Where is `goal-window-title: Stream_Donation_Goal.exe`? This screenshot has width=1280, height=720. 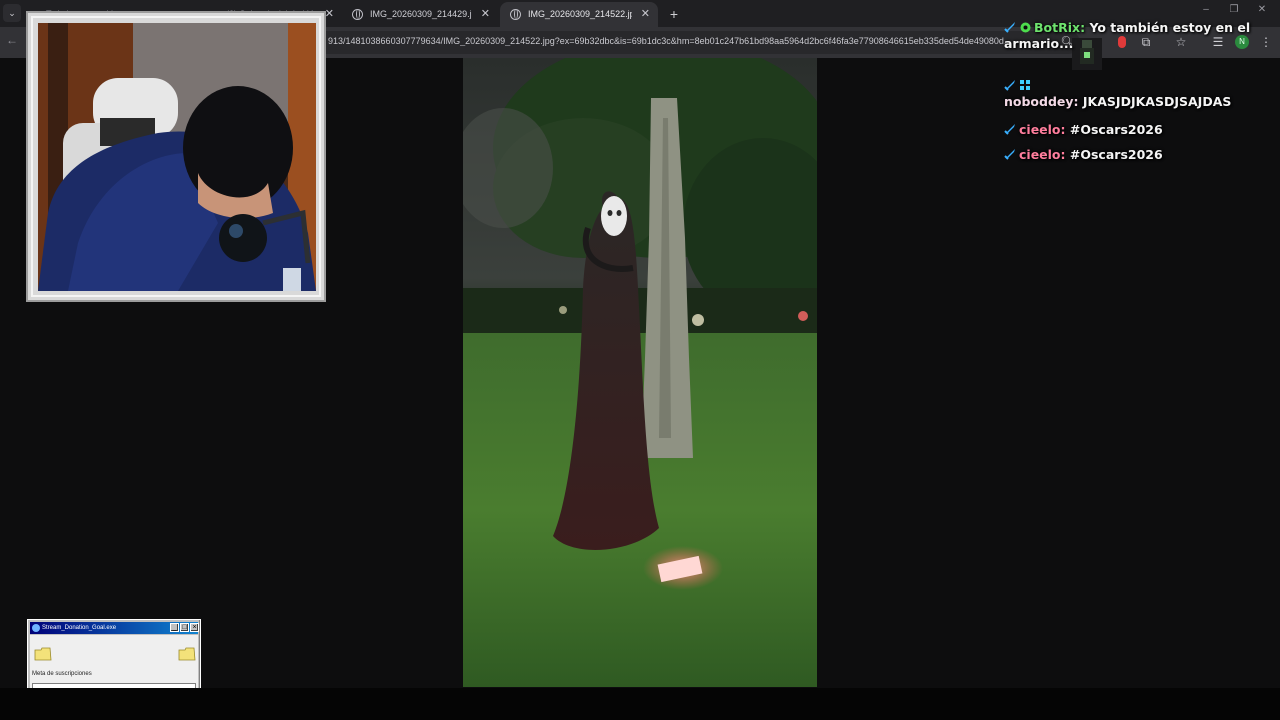 goal-window-title: Stream_Donation_Goal.exe is located at coordinates (79, 628).